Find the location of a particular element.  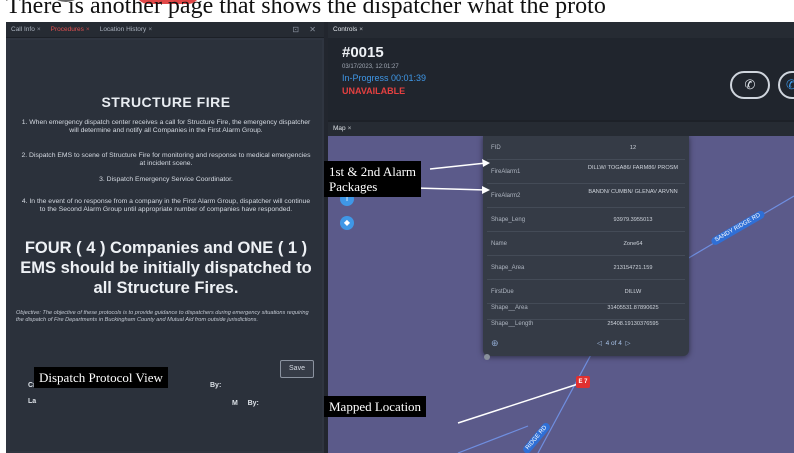

incident-marker: E 7 is located at coordinates (583, 382).